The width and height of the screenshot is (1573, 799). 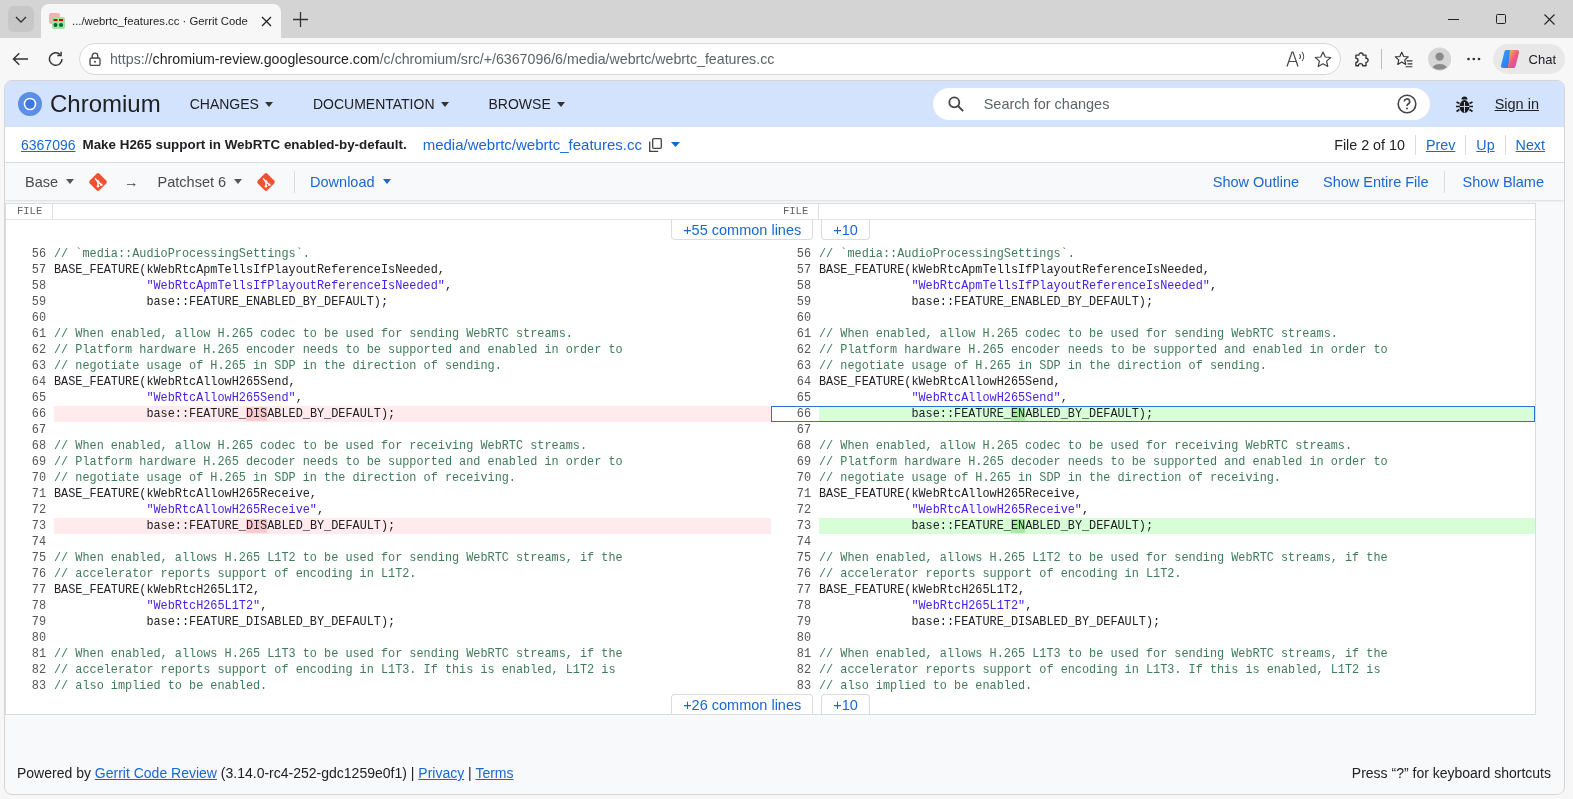 What do you see at coordinates (803, 286) in the screenshot?
I see `line-number: 58` at bounding box center [803, 286].